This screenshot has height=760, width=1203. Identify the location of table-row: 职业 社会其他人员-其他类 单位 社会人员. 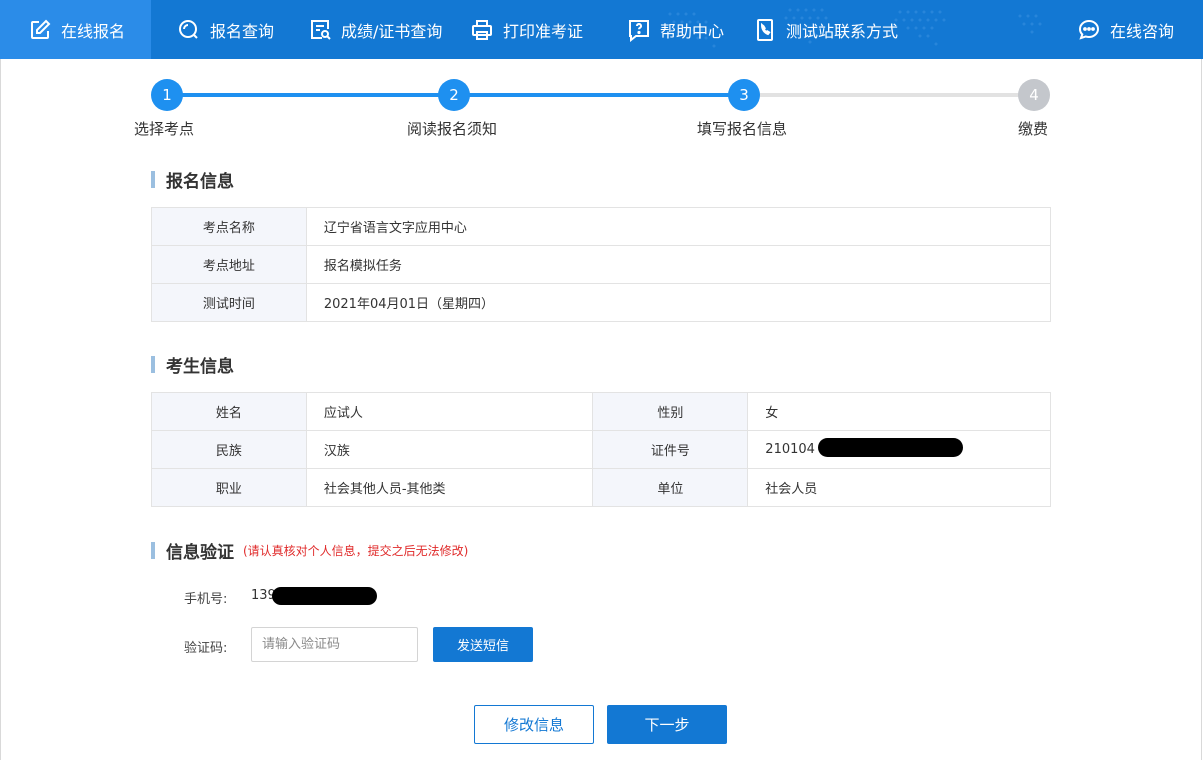
(601, 487).